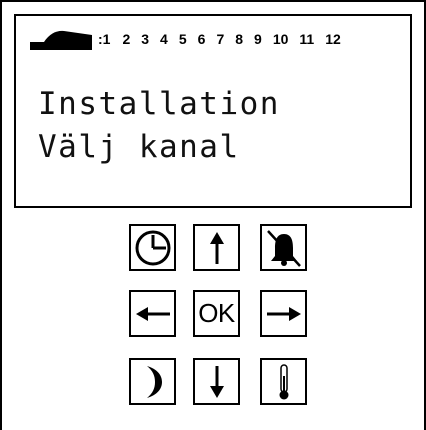 The image size is (426, 430). I want to click on thermometer-icon, so click(283, 381).